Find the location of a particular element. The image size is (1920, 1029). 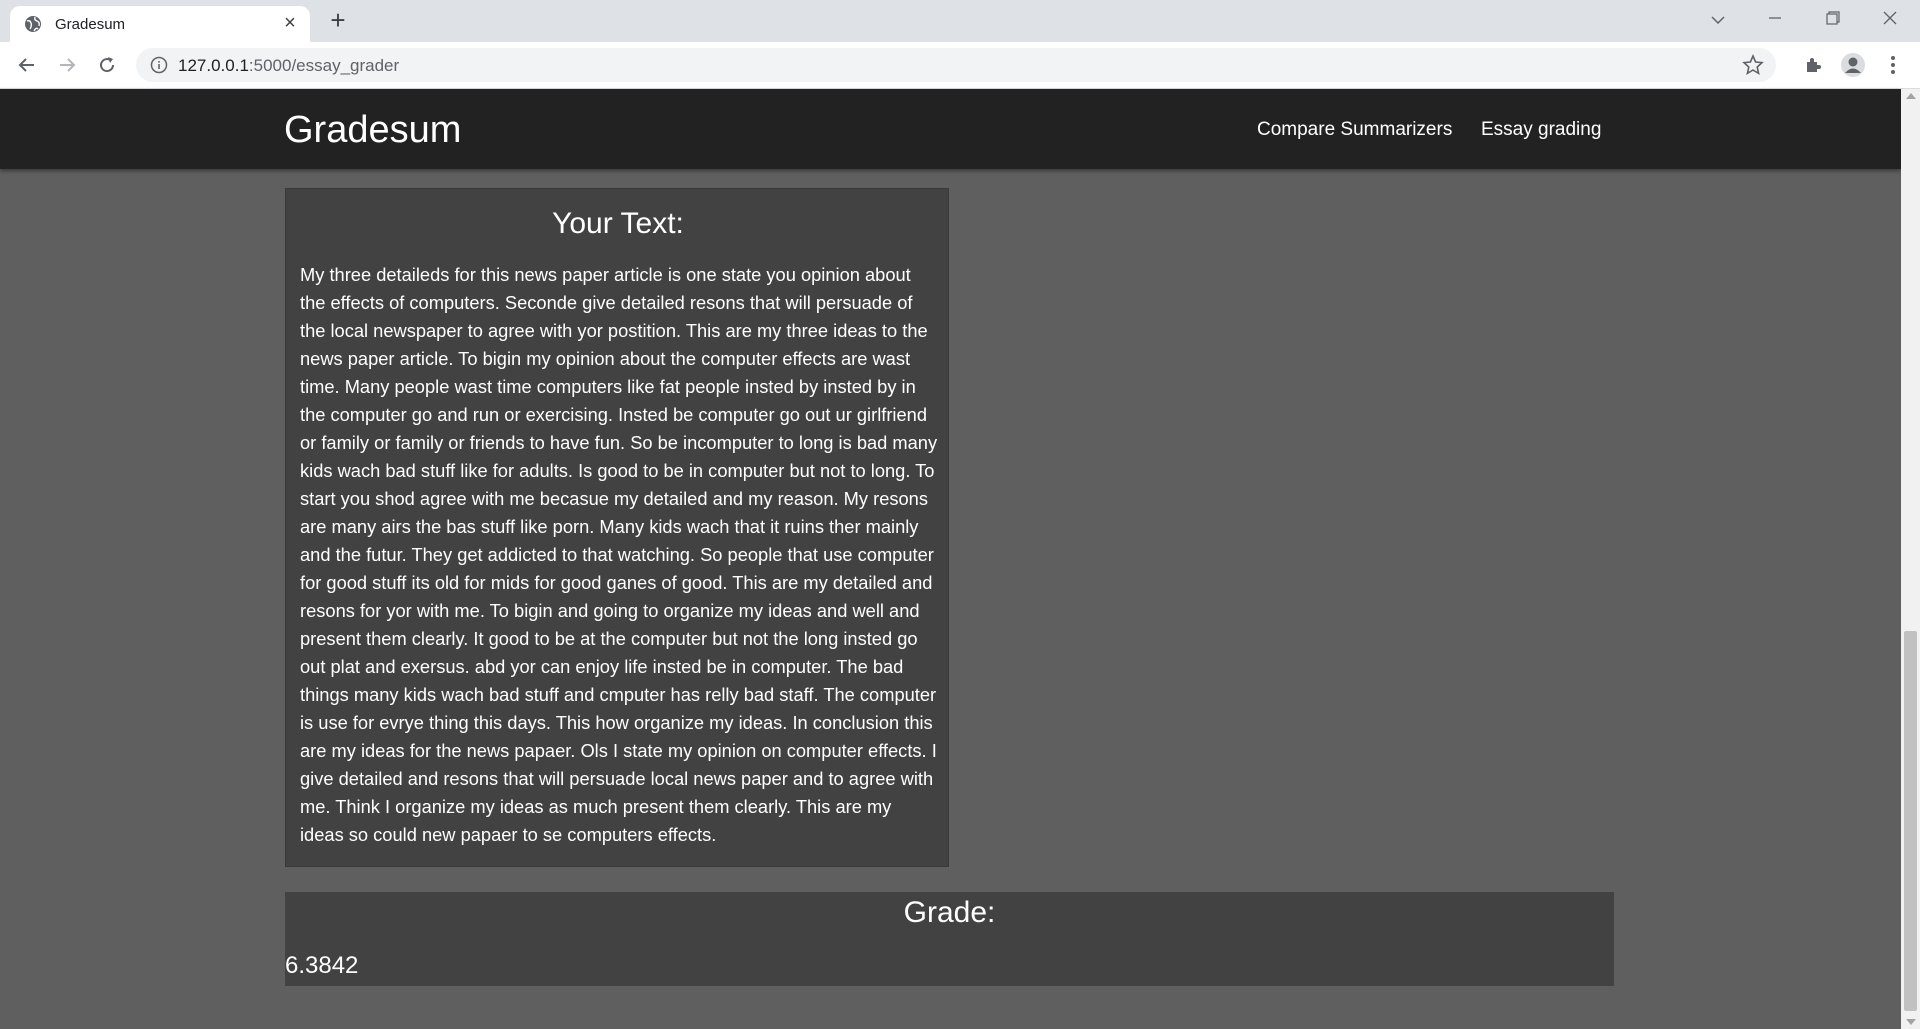

grade-heading: Grade: is located at coordinates (949, 912).